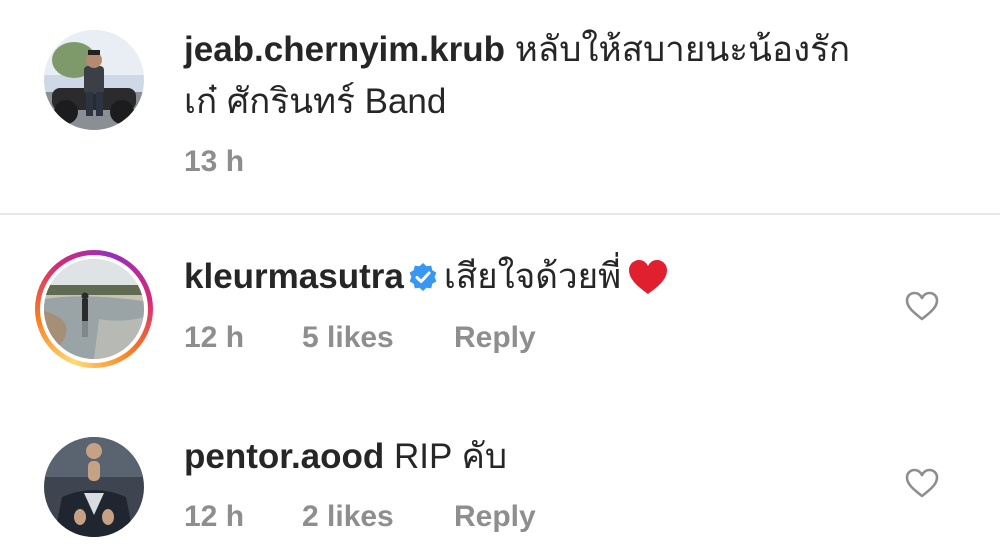 This screenshot has width=1000, height=560. I want to click on comment-body-line1: หลับให้สบายนะน้องรัก, so click(682, 49).